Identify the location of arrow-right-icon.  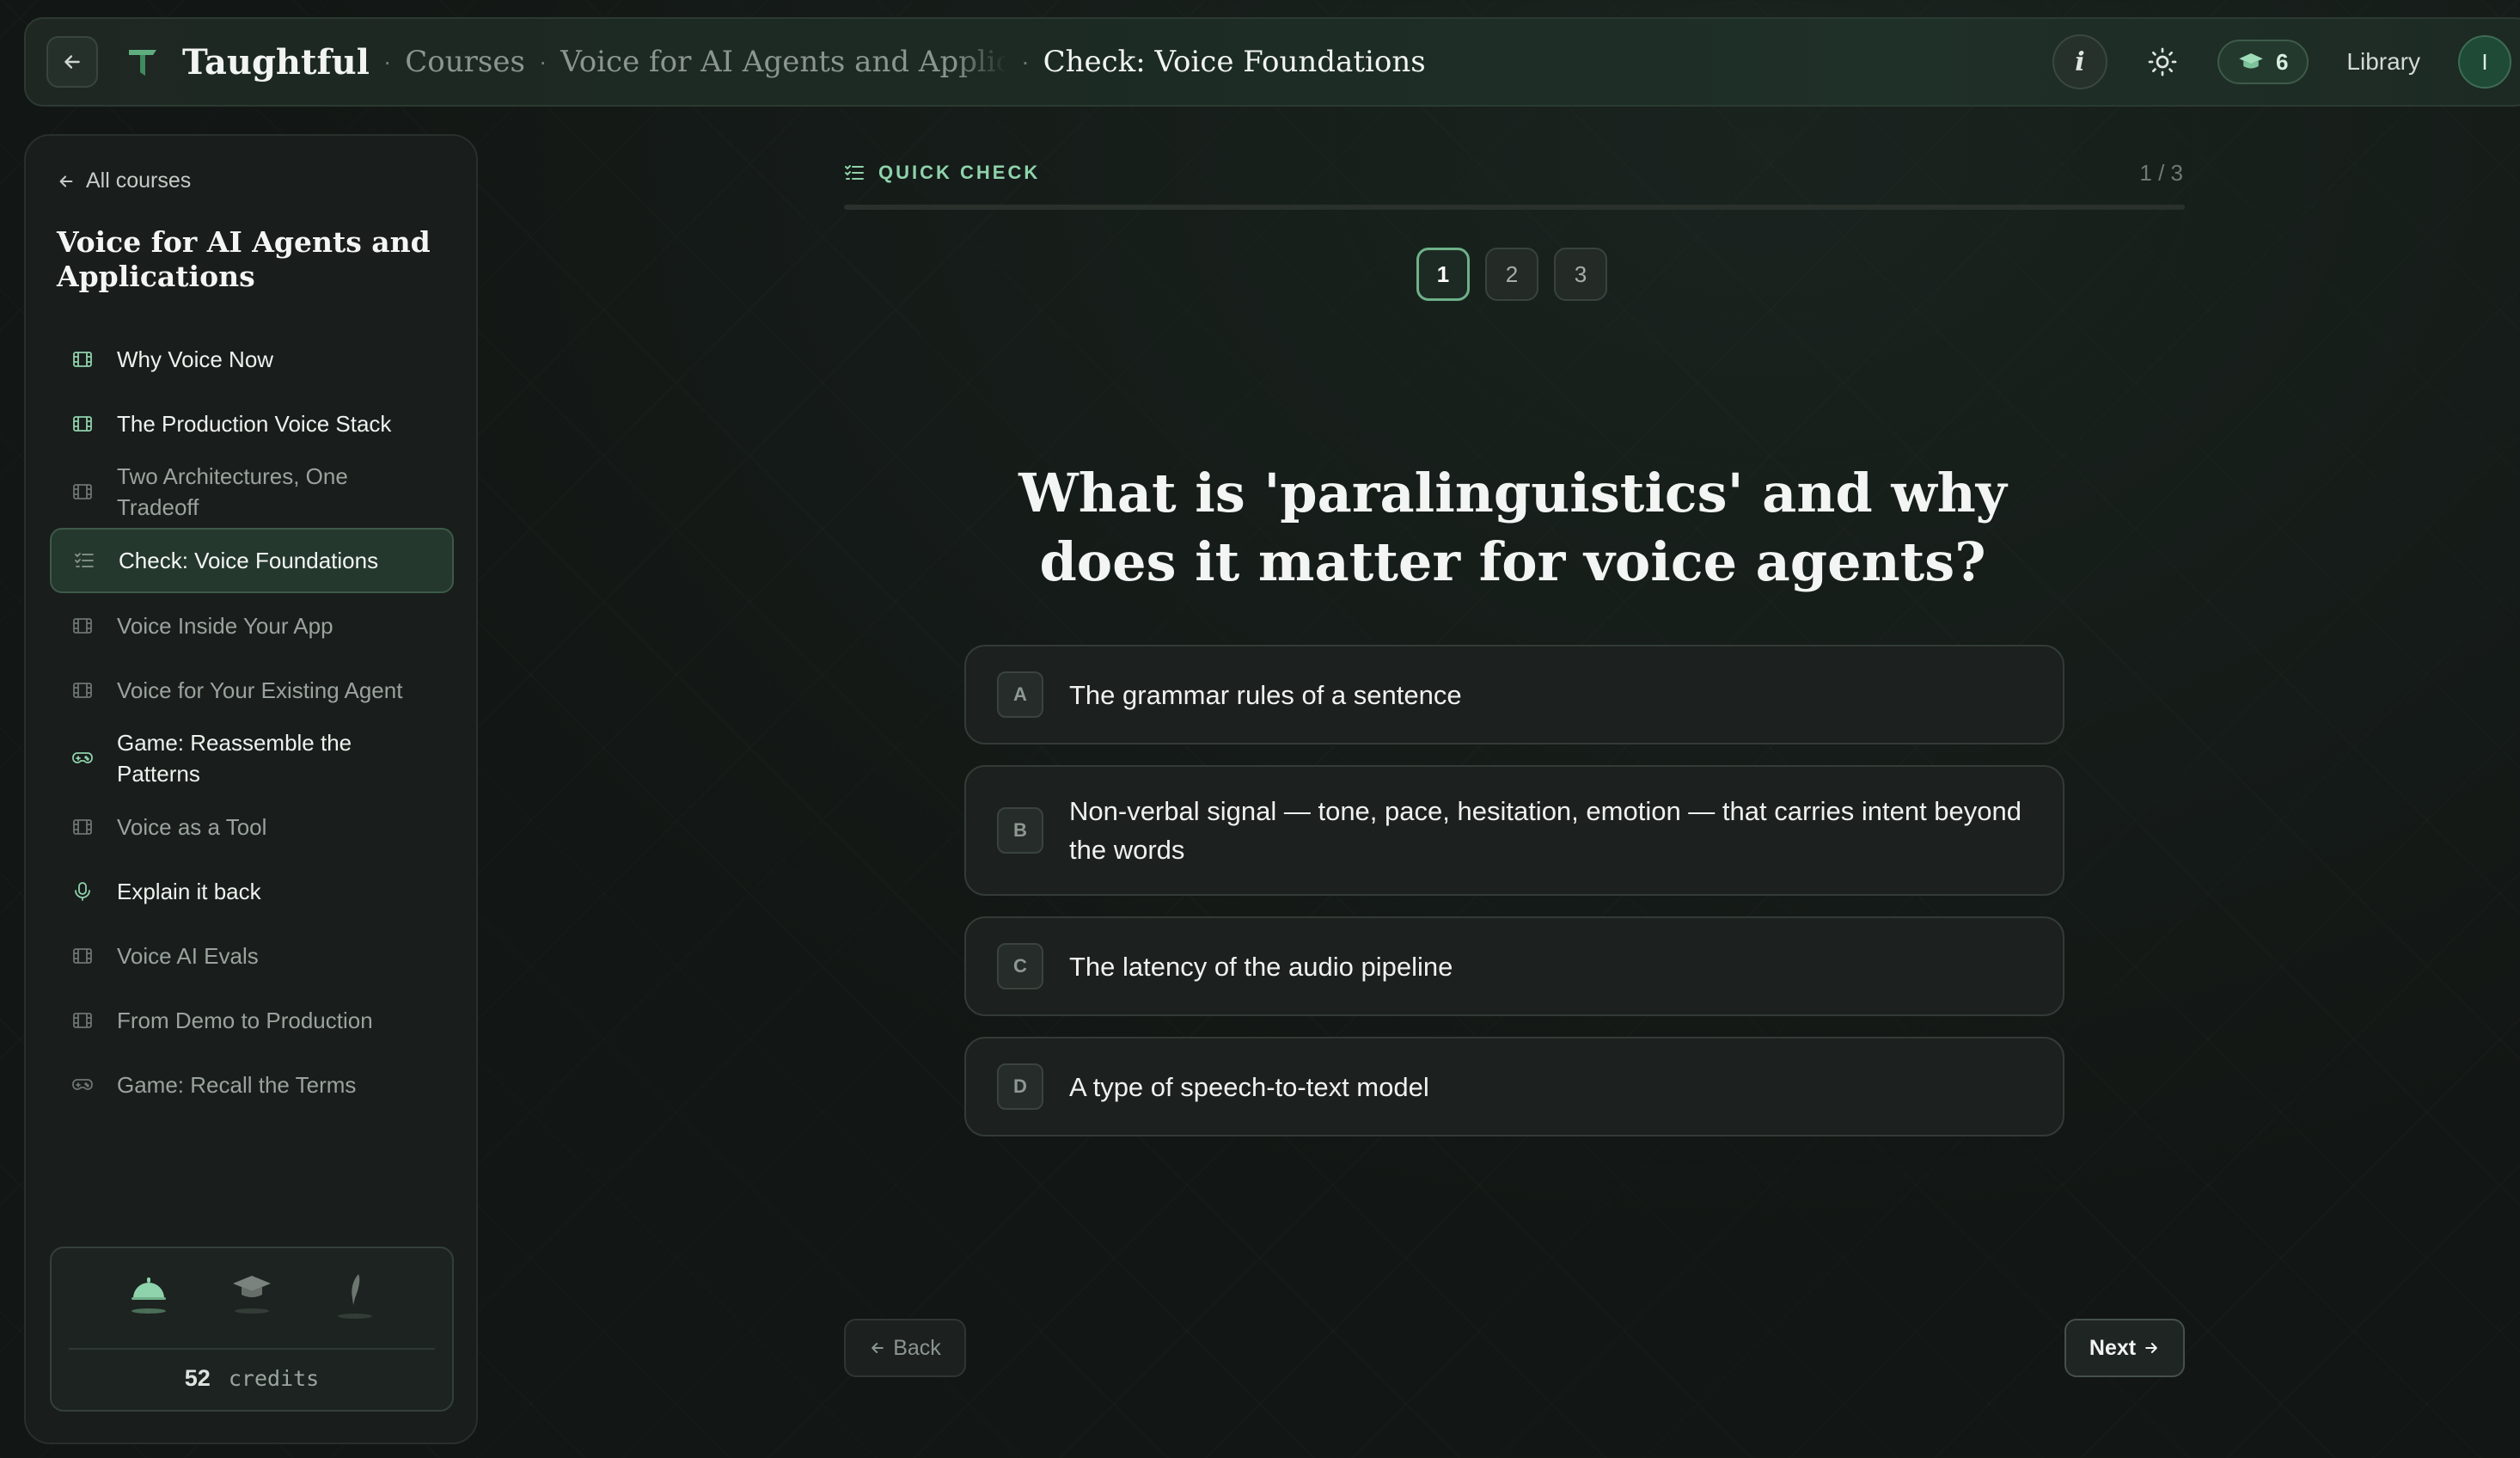
(2151, 1348).